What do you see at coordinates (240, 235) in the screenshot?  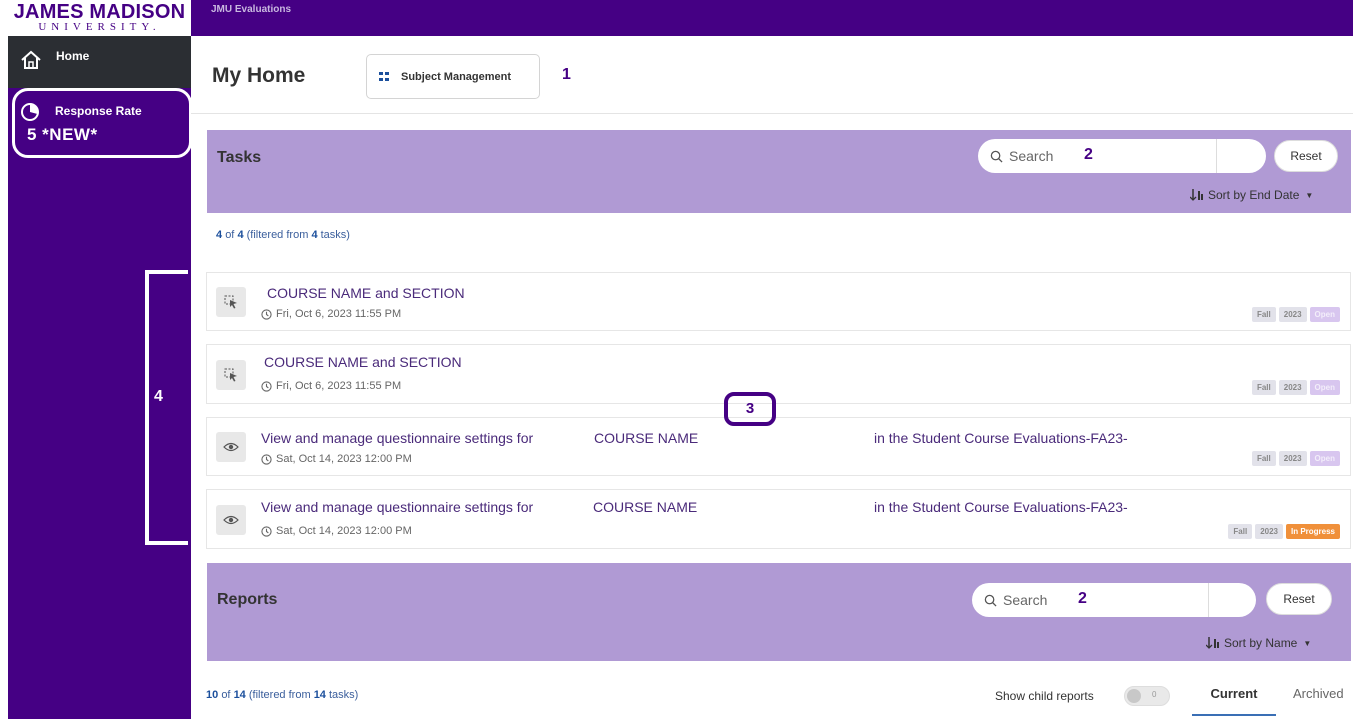 I see `count-total: 4` at bounding box center [240, 235].